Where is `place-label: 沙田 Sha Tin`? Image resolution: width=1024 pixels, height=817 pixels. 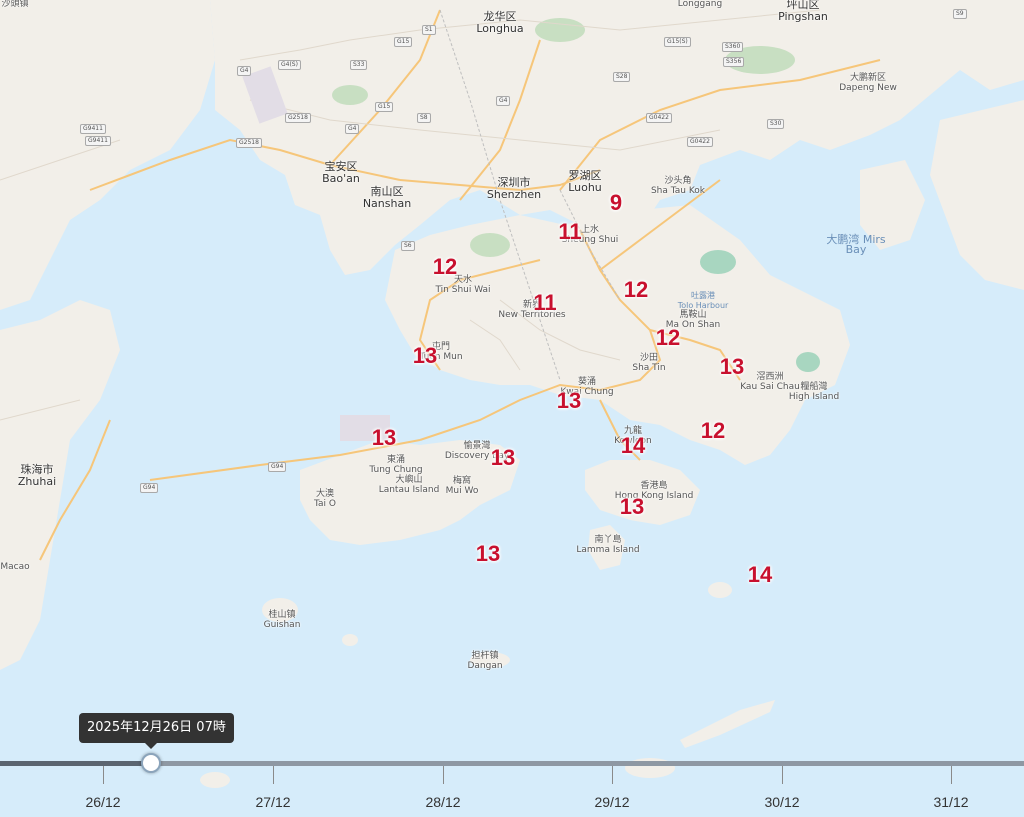
place-label: 沙田 Sha Tin is located at coordinates (649, 363).